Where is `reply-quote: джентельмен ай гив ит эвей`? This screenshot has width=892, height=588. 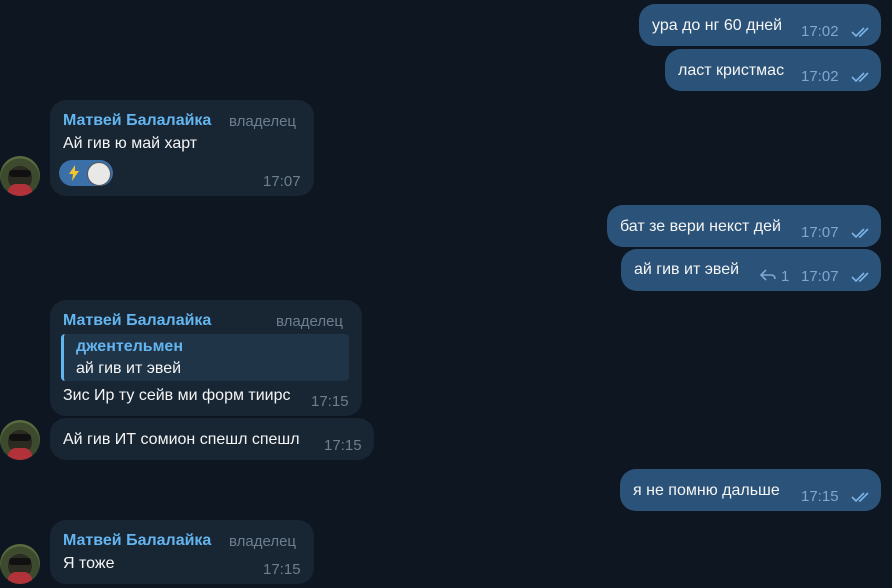 reply-quote: джентельмен ай гив ит эвей is located at coordinates (205, 357).